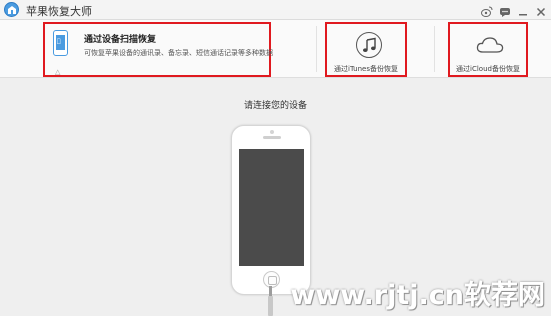 The image size is (551, 316). Describe the element at coordinates (514, 10) in the screenshot. I see `window-controls` at that location.